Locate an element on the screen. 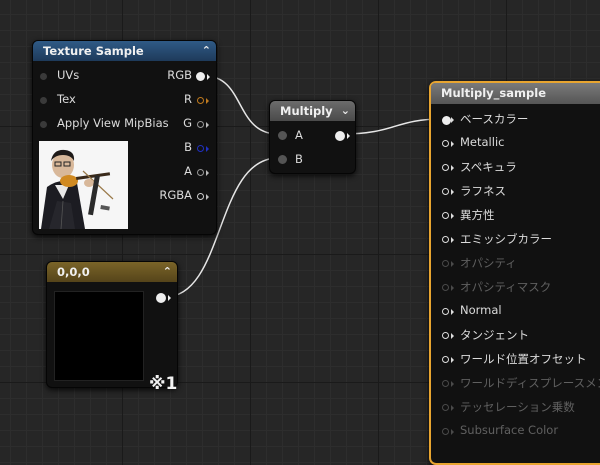 The width and height of the screenshot is (600, 465). violinist-photo-image is located at coordinates (83, 185).